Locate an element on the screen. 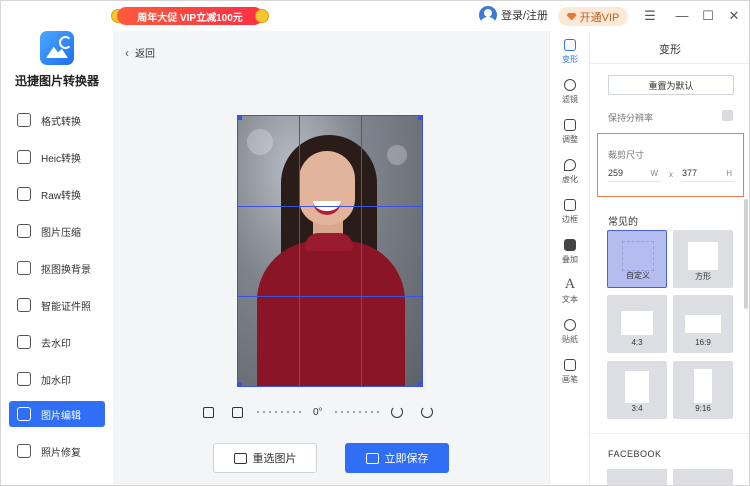  save-now-button: 立即保存 is located at coordinates (397, 458).